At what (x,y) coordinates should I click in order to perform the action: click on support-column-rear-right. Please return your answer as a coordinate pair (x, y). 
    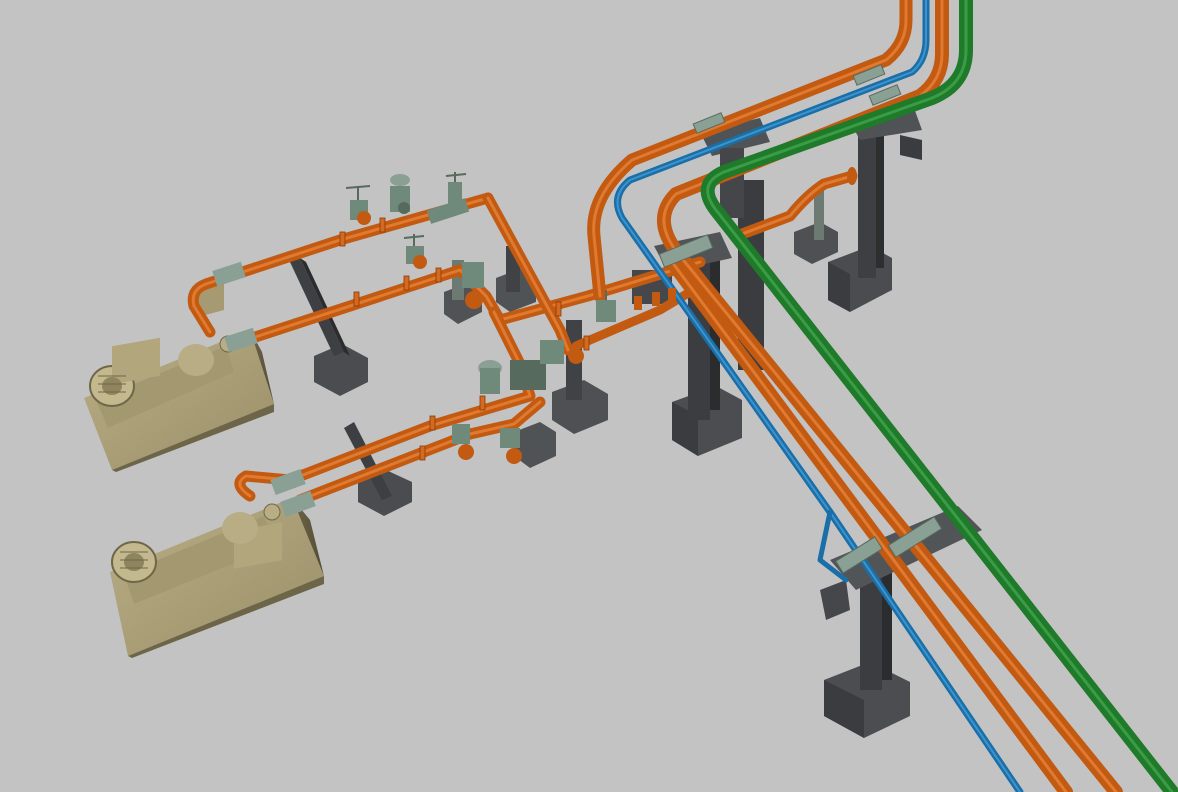
    Looking at the image, I should click on (875, 210).